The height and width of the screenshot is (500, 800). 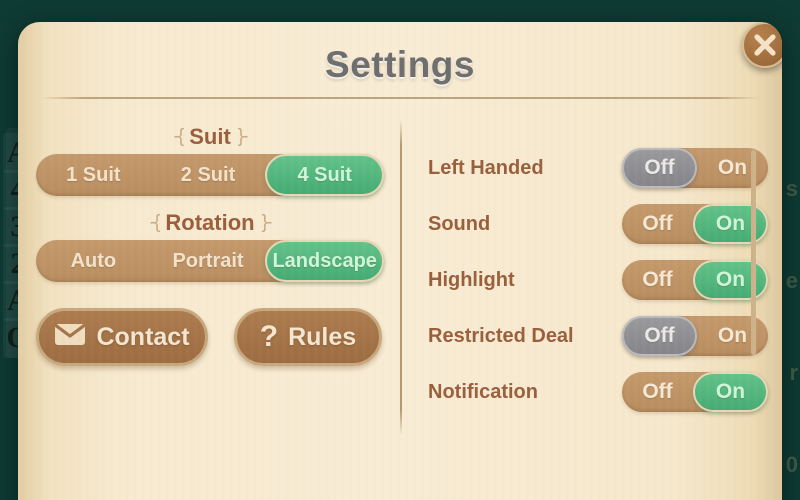 What do you see at coordinates (143, 336) in the screenshot?
I see `contact-button-label: Contact` at bounding box center [143, 336].